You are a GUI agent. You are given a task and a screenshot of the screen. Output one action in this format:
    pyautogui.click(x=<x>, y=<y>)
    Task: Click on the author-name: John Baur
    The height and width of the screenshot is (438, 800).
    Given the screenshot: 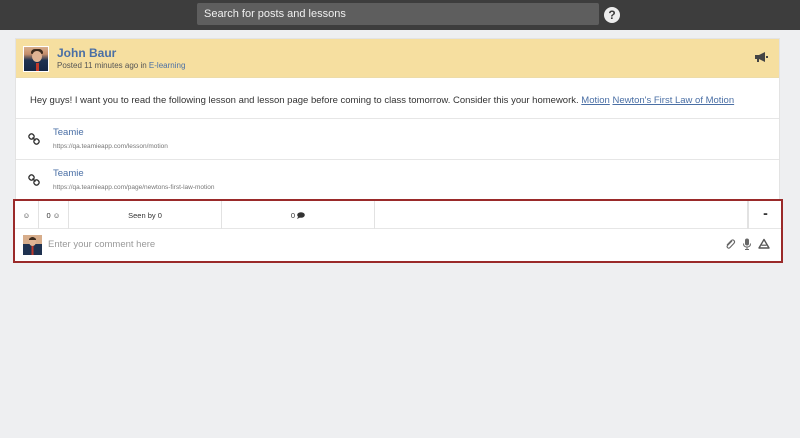 What is the action you would take?
    pyautogui.click(x=86, y=53)
    